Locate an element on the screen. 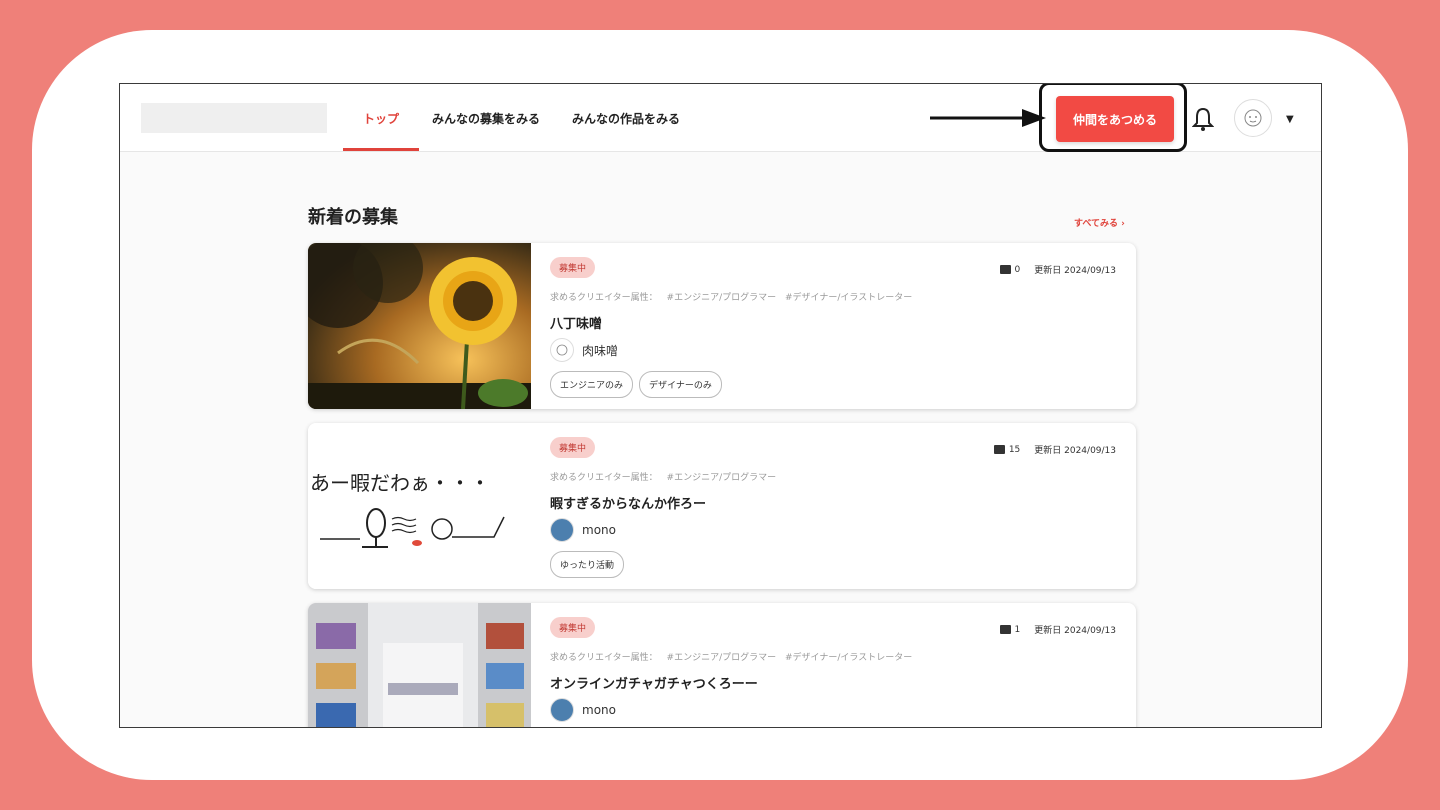 The width and height of the screenshot is (1440, 810). card-meta: 1 更新日 2024/09/13 is located at coordinates (1057, 629).